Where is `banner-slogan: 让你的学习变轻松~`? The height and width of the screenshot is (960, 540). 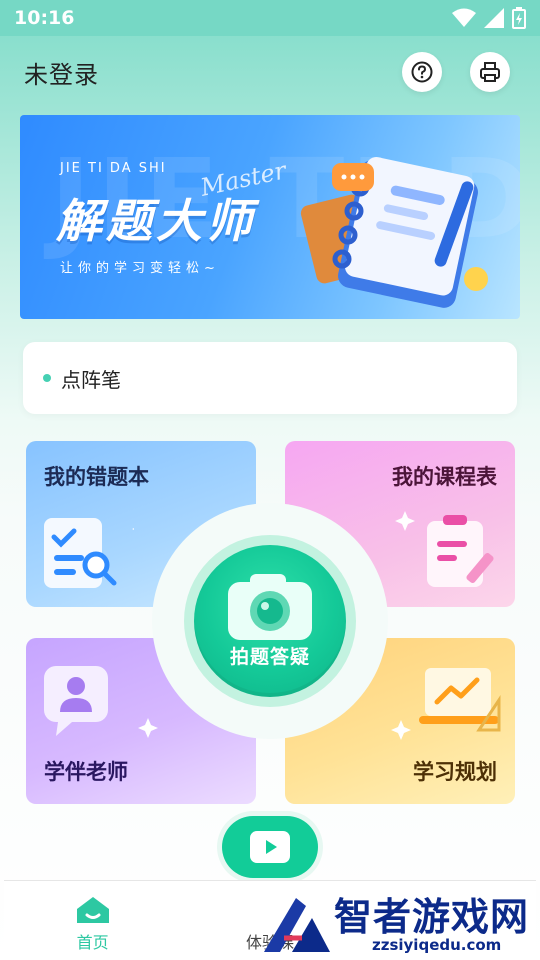 banner-slogan: 让你的学习变轻松~ is located at coordinates (140, 268).